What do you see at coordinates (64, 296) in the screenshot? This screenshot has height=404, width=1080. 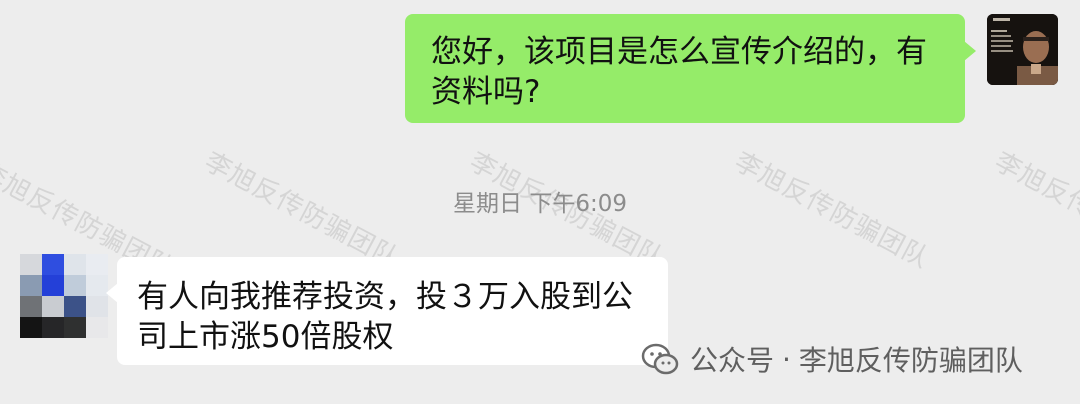 I see `avatar-peer-pixelated` at bounding box center [64, 296].